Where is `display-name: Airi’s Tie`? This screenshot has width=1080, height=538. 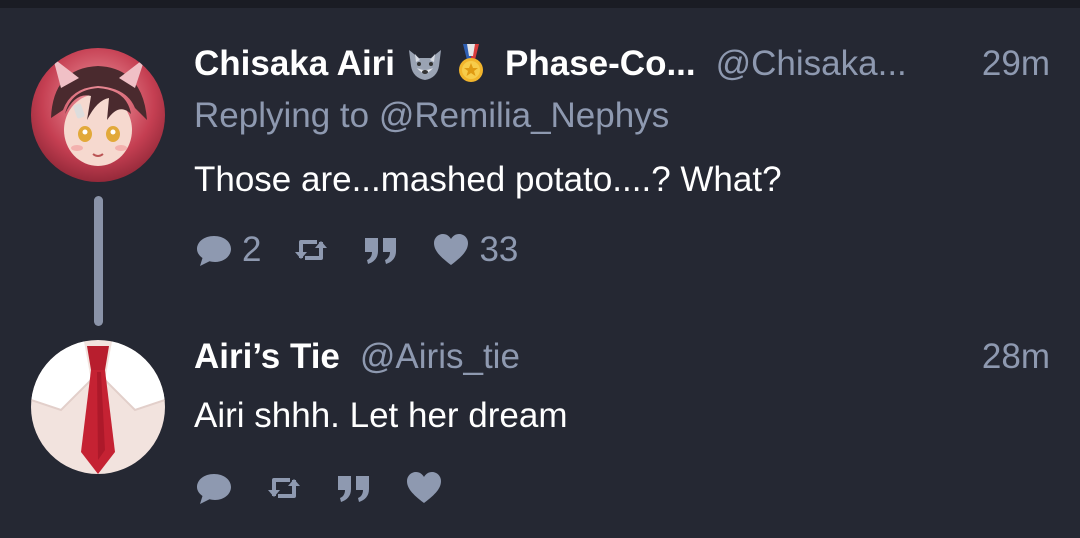
display-name: Airi’s Tie is located at coordinates (267, 357).